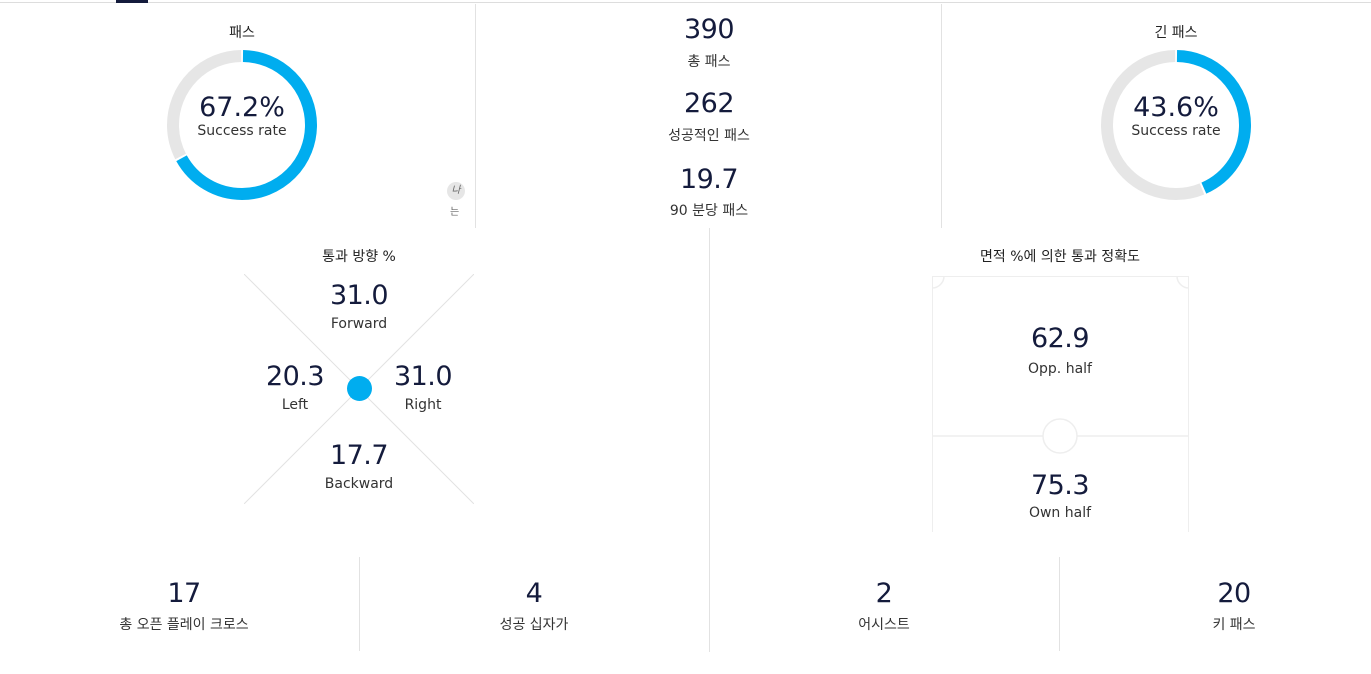 The image size is (1371, 674). I want to click on forward-label: Forward, so click(359, 324).